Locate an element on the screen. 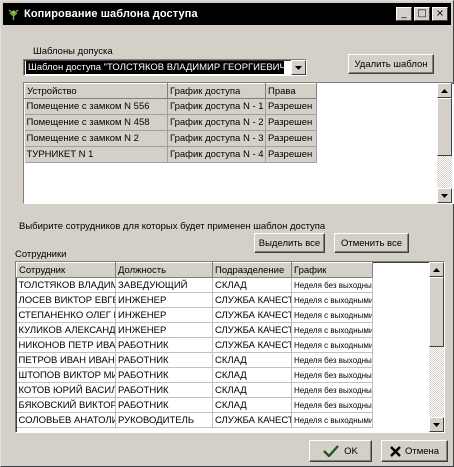 The image size is (454, 467). deselect-all-button: Отменить все is located at coordinates (371, 243).